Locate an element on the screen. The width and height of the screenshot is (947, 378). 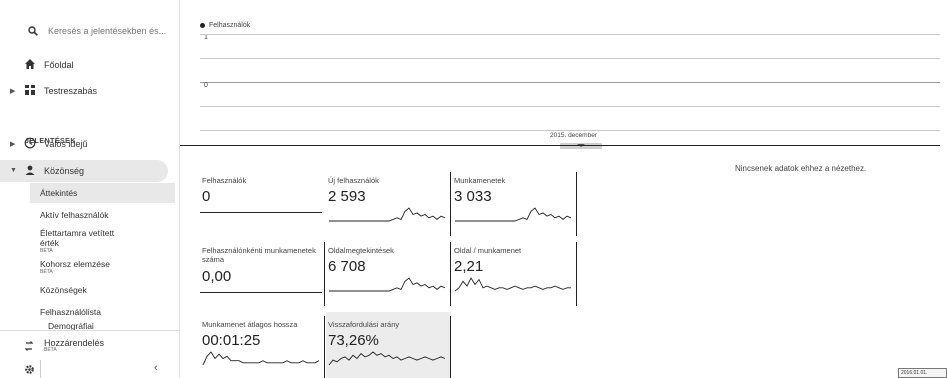
metric-title: Munkamenetek is located at coordinates (480, 180).